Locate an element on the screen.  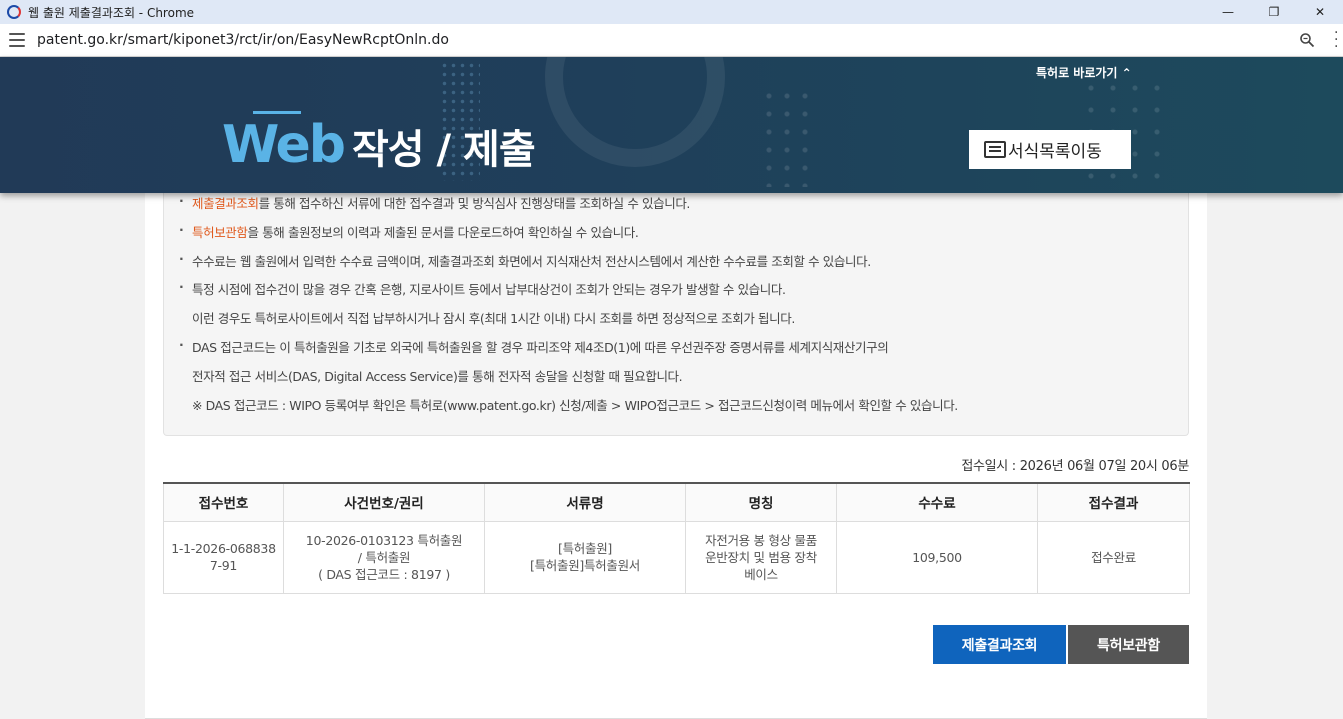
window-title: 웹 출원 제출결과조회 - Chrome is located at coordinates (111, 12).